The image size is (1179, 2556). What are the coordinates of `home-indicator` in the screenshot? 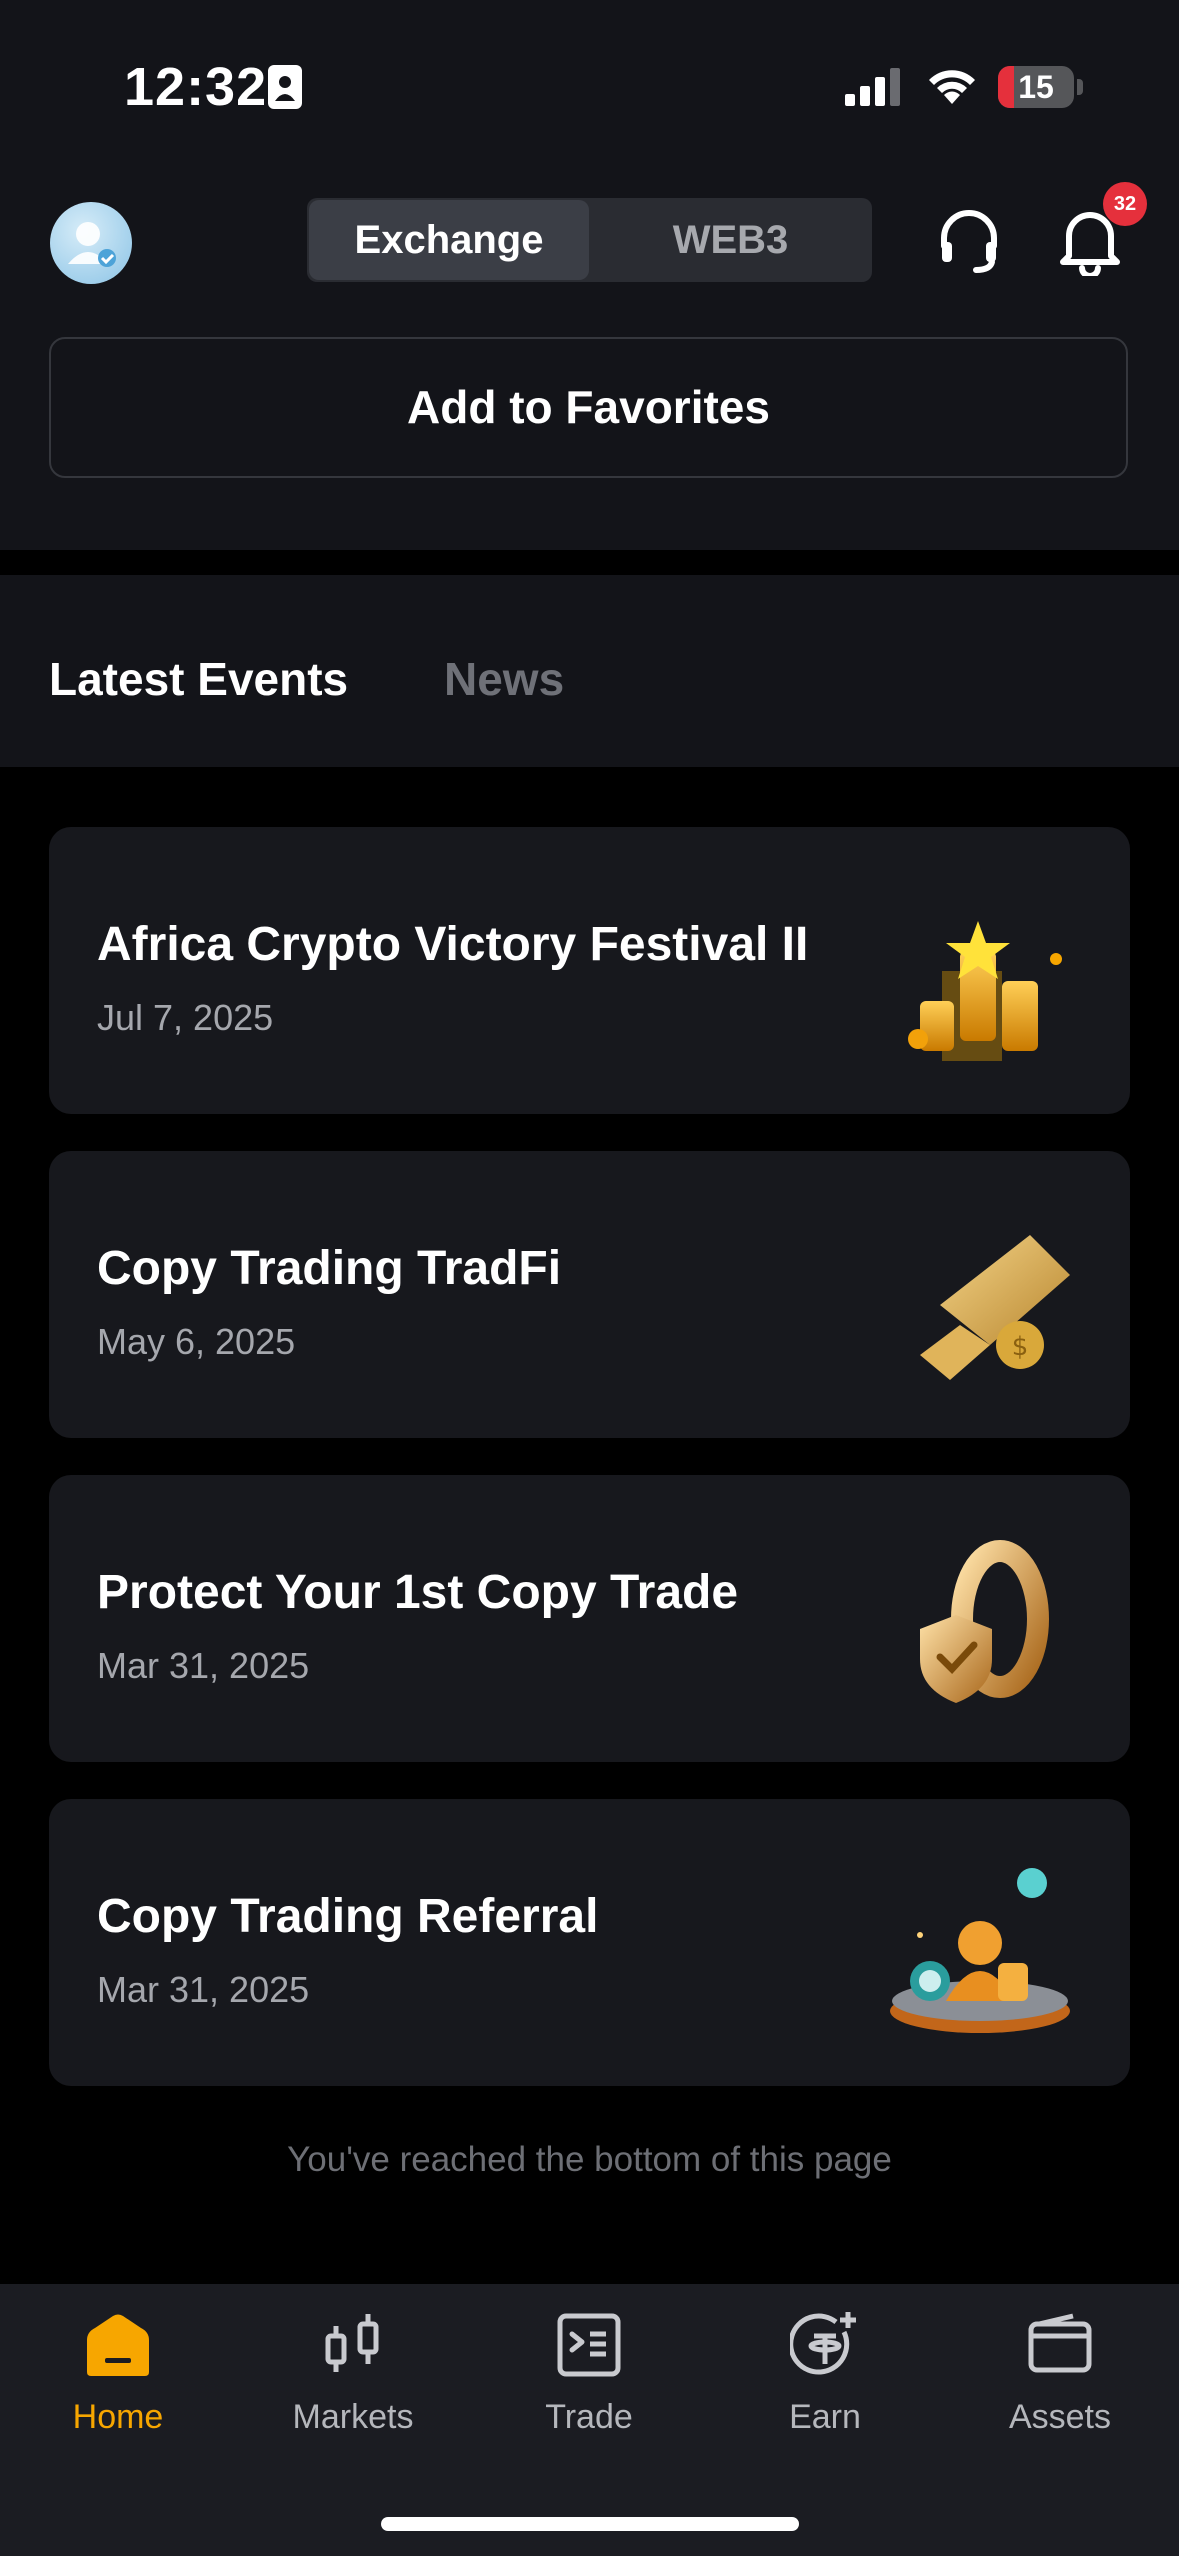 It's located at (590, 2524).